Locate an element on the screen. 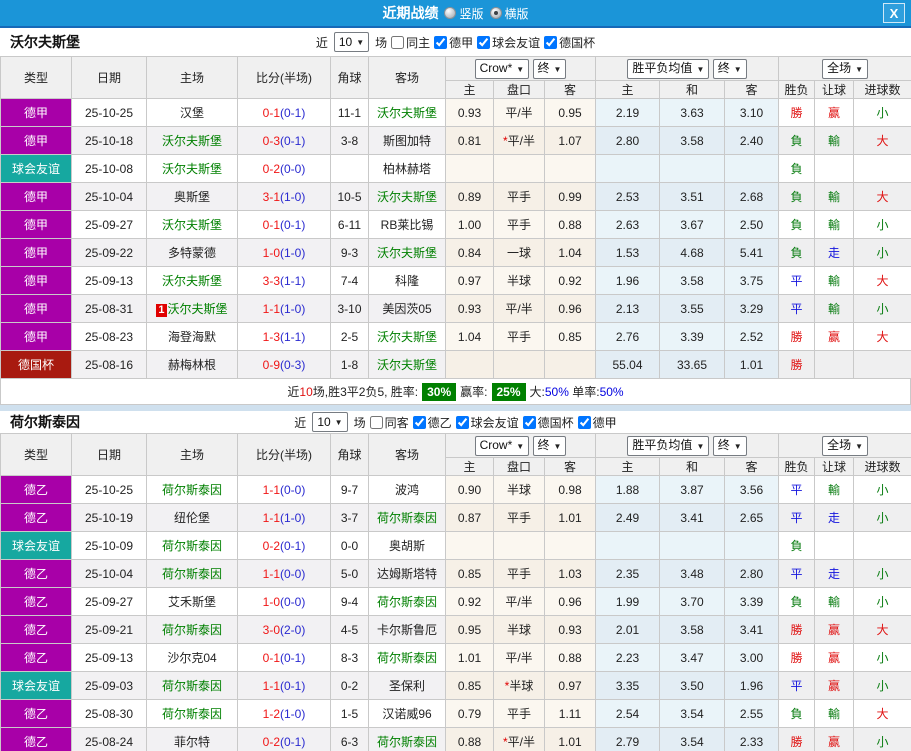 This screenshot has width=911, height=751. cell-corners: 7-4 is located at coordinates (349, 280).